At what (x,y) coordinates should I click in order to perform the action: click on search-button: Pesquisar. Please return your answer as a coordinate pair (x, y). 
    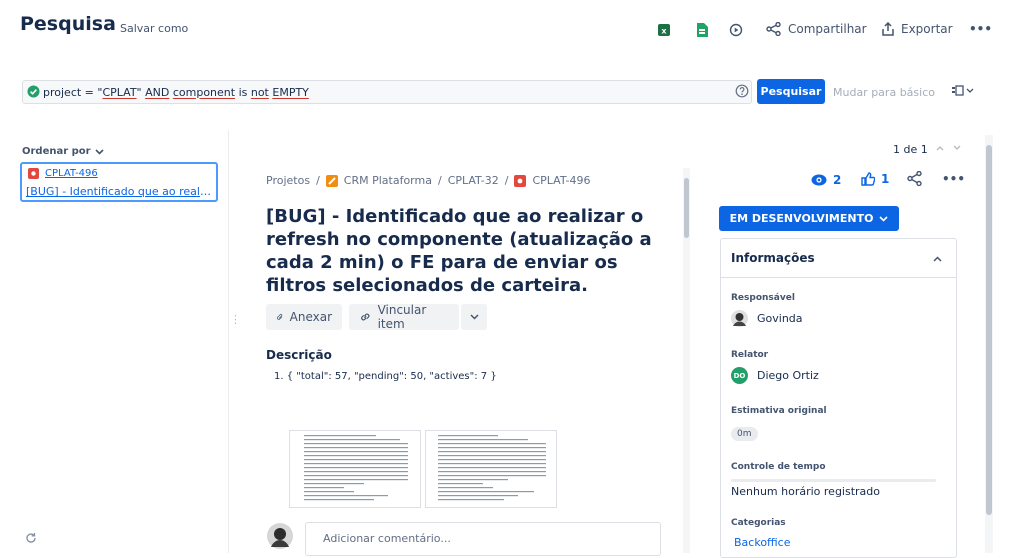
    Looking at the image, I should click on (791, 91).